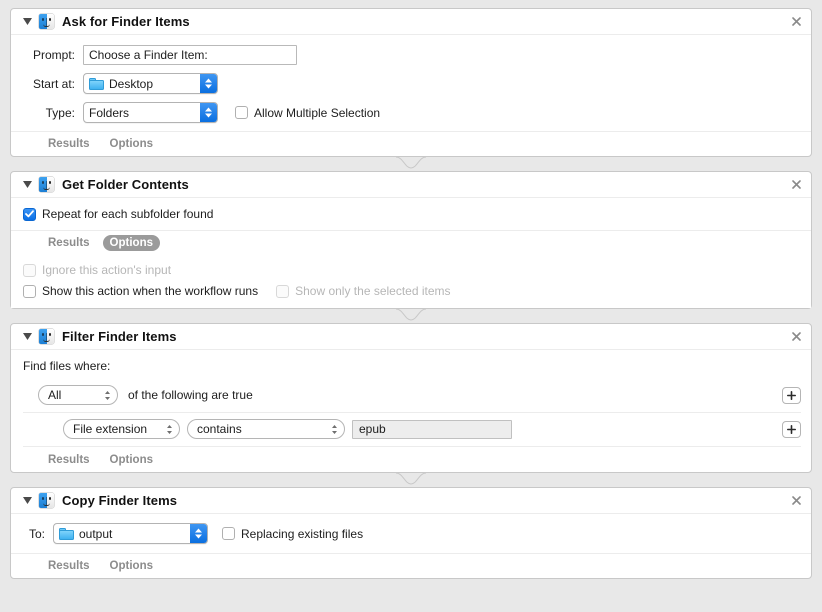 This screenshot has width=822, height=612. What do you see at coordinates (53, 55) in the screenshot?
I see `prompt-label: Prompt:` at bounding box center [53, 55].